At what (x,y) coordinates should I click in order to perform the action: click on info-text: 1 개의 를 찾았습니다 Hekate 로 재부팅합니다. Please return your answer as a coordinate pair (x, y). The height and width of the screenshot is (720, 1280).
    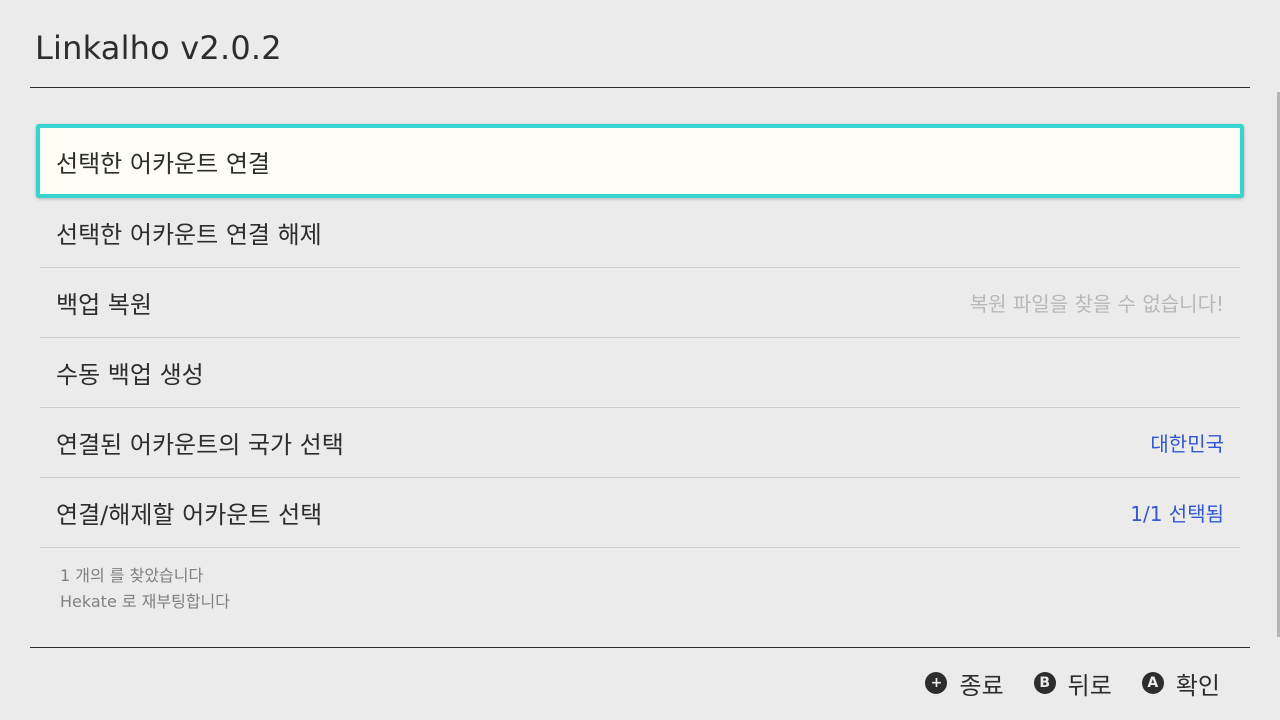
    Looking at the image, I should click on (145, 589).